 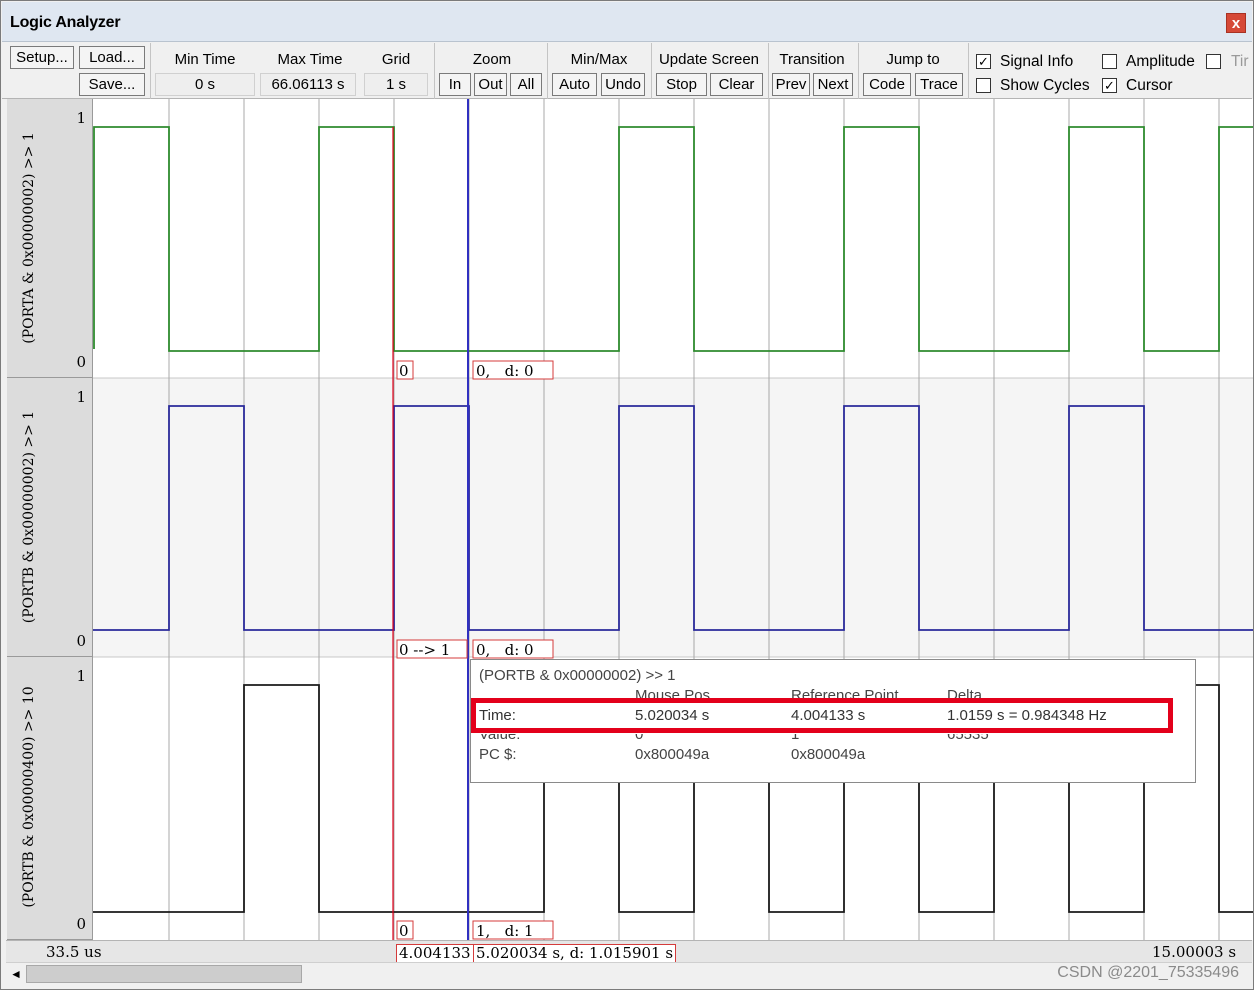 I want to click on tooltip-value-label: Value:, so click(x=500, y=738).